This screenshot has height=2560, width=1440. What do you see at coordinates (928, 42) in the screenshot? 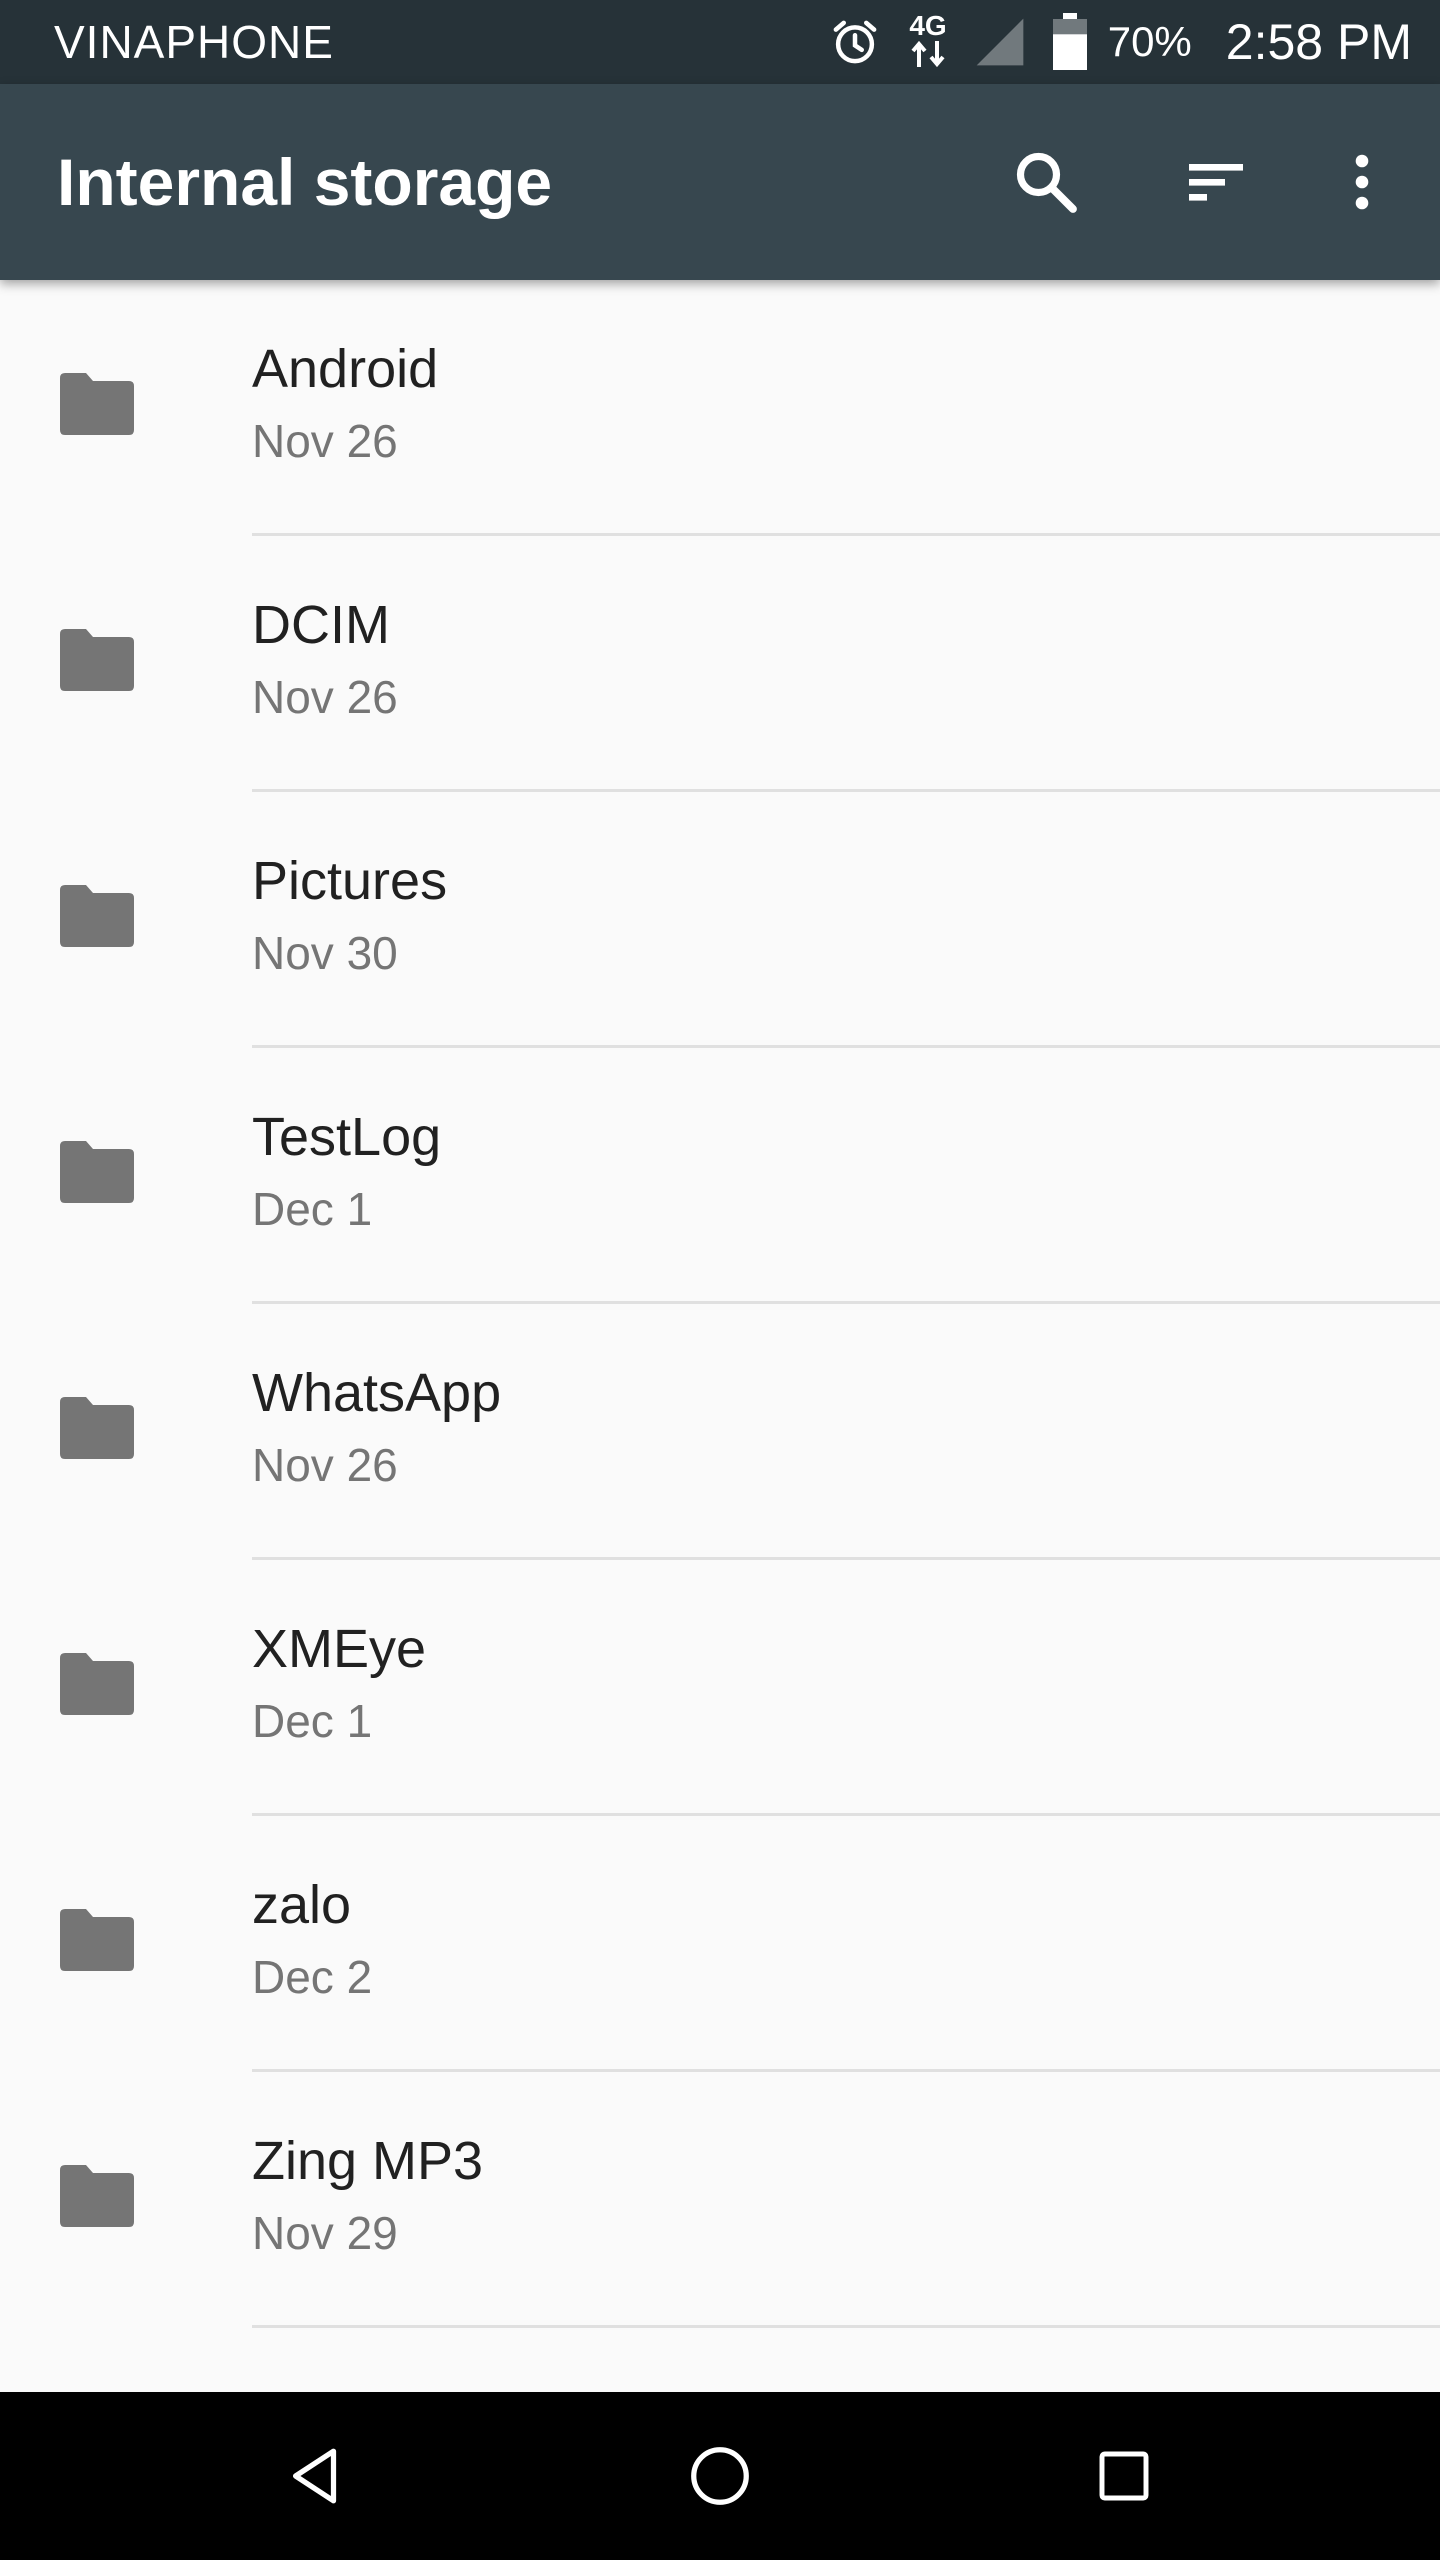
I see `network-4g-icon: 4G` at bounding box center [928, 42].